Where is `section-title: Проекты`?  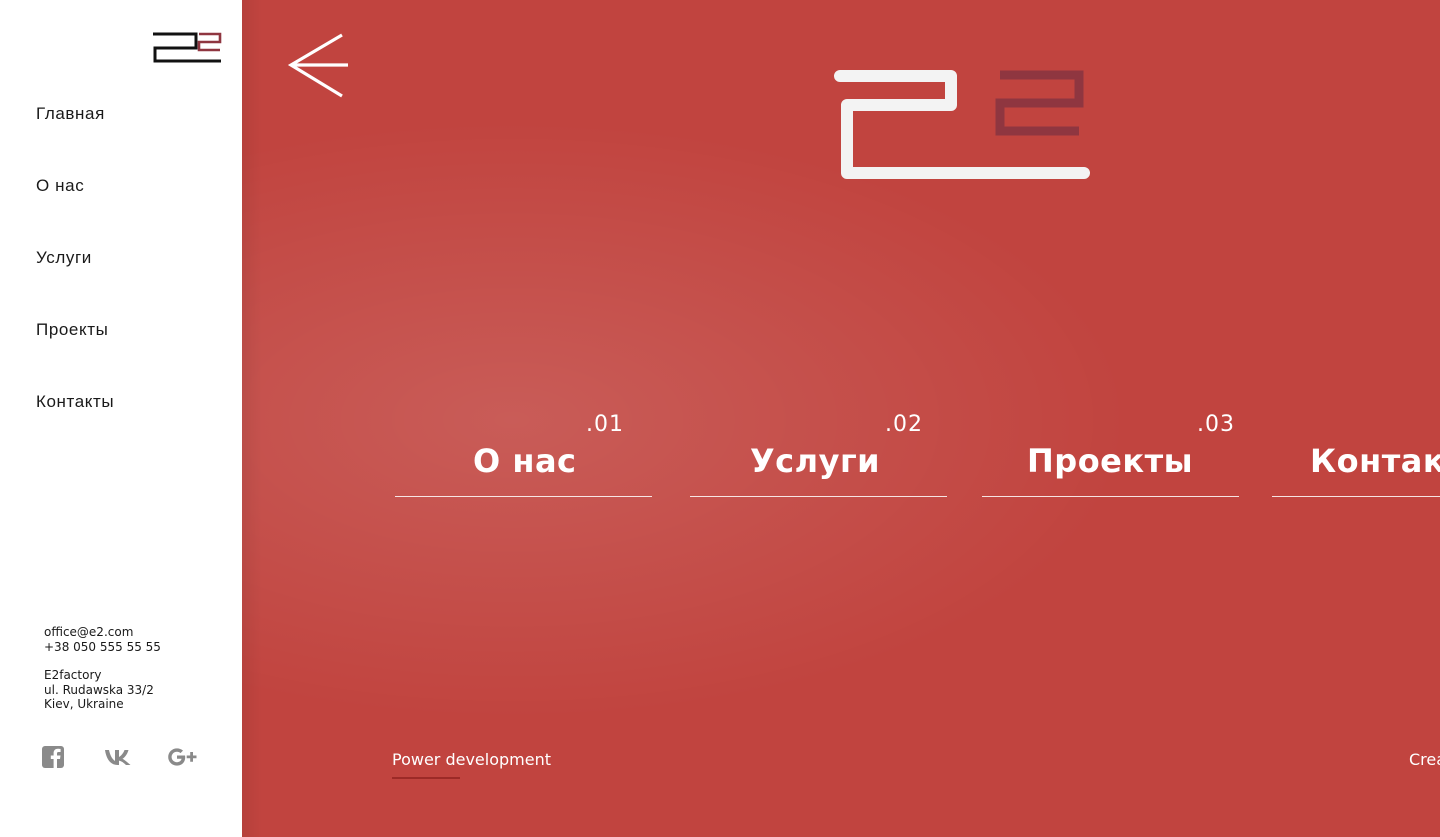 section-title: Проекты is located at coordinates (1110, 461).